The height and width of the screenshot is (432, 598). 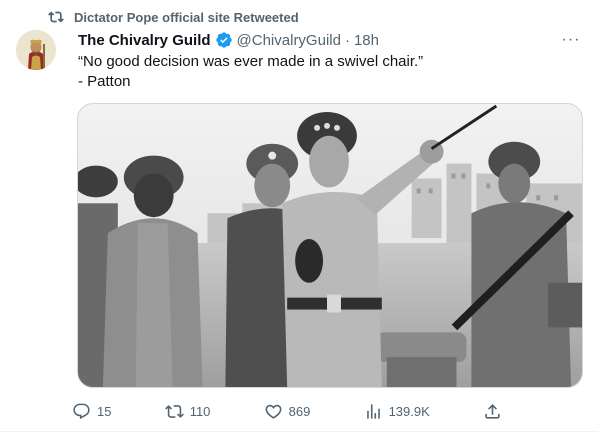 What do you see at coordinates (104, 411) in the screenshot?
I see `reply-count: 15` at bounding box center [104, 411].